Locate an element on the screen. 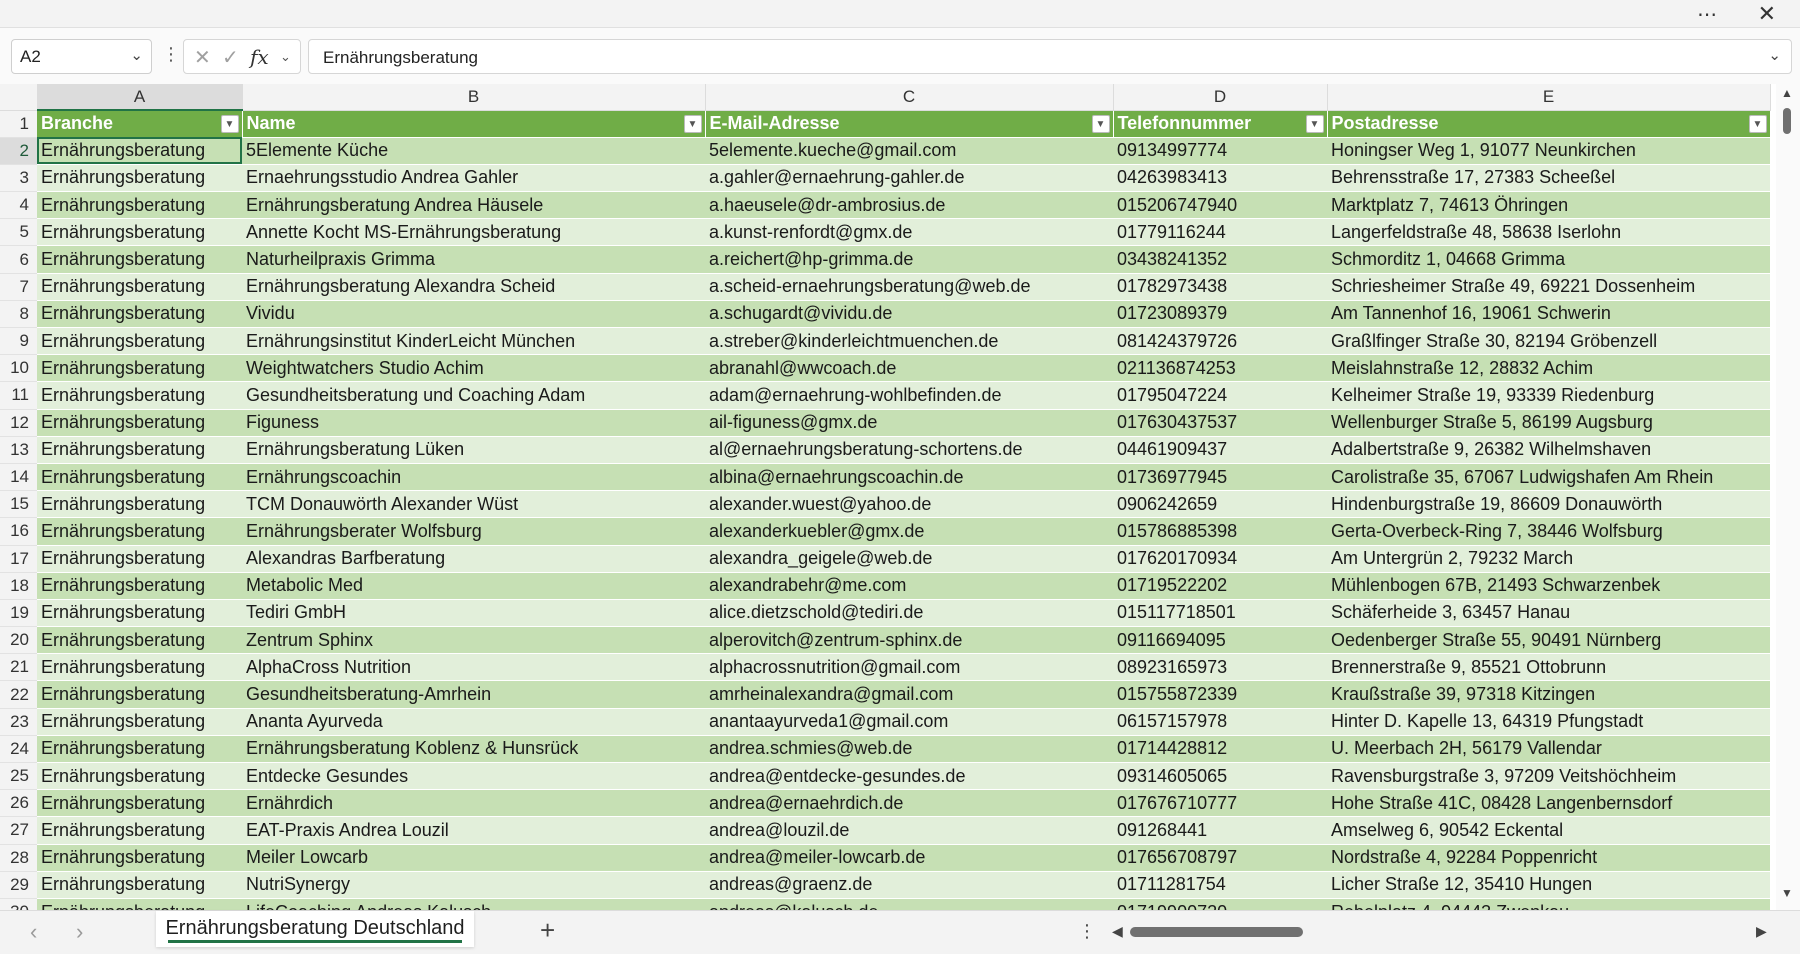 The image size is (1800, 954). table-cell: a.streber@kinderleichtmuenchen.de is located at coordinates (909, 341).